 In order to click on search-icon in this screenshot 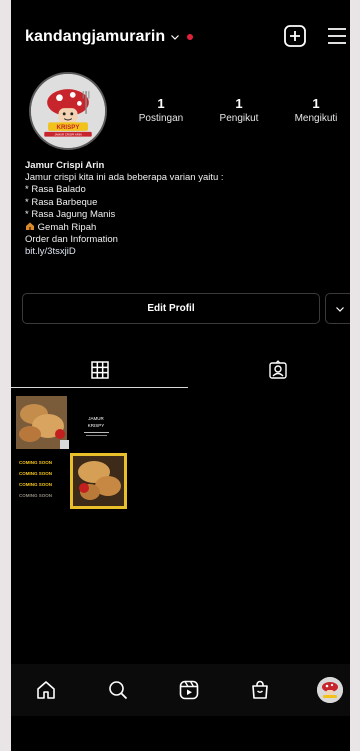, I will do `click(118, 690)`.